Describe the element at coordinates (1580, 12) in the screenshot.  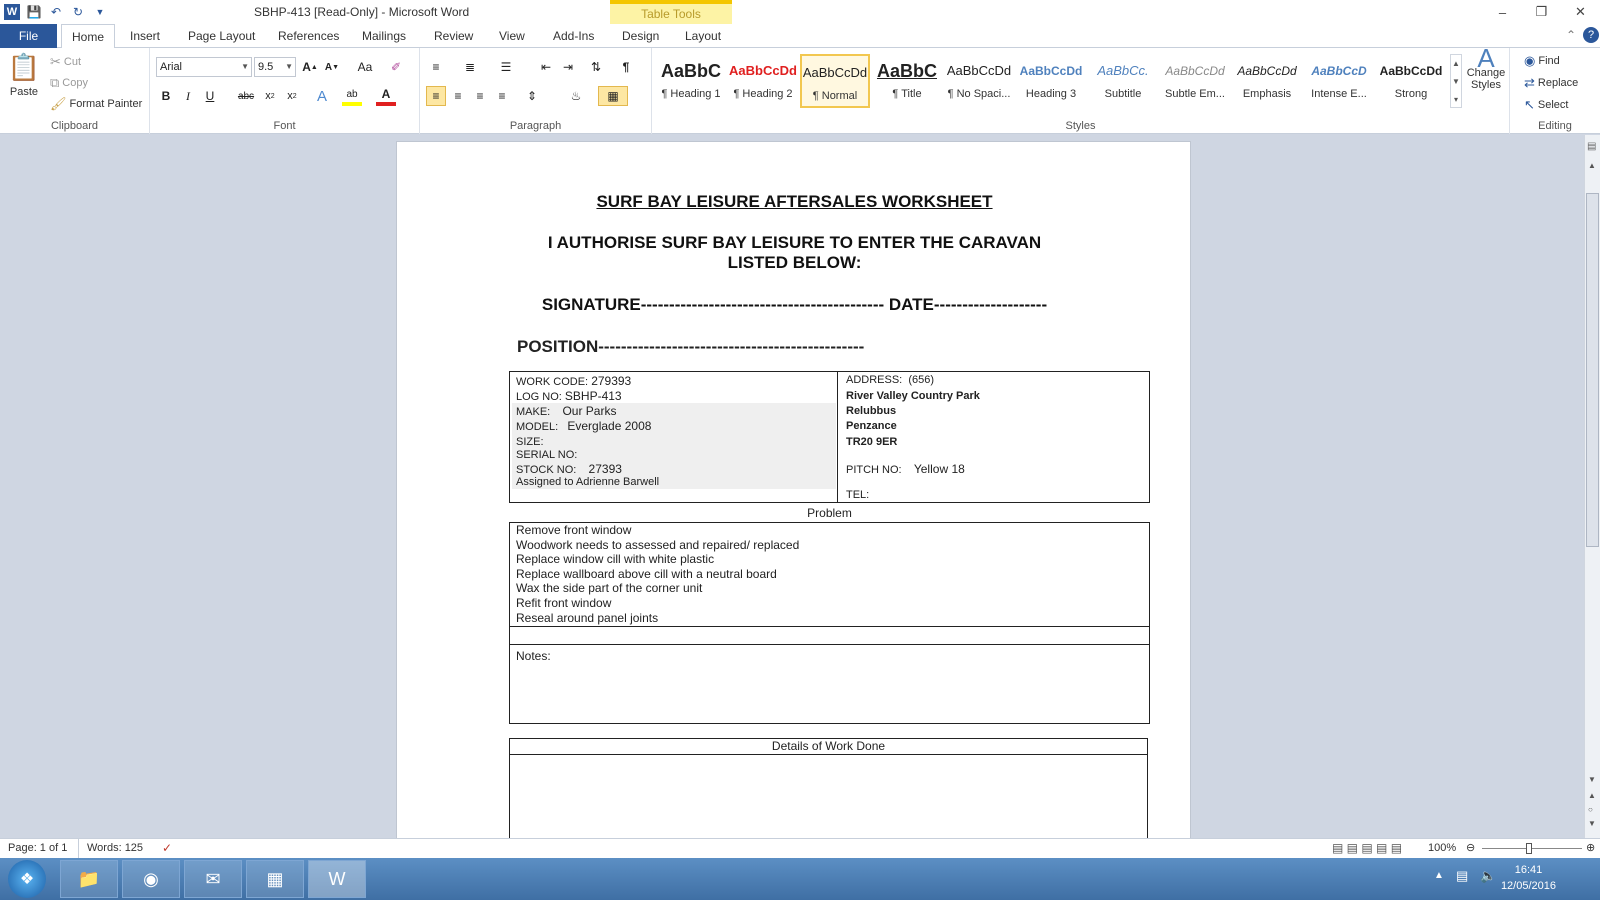
I see `close-button: ✕` at that location.